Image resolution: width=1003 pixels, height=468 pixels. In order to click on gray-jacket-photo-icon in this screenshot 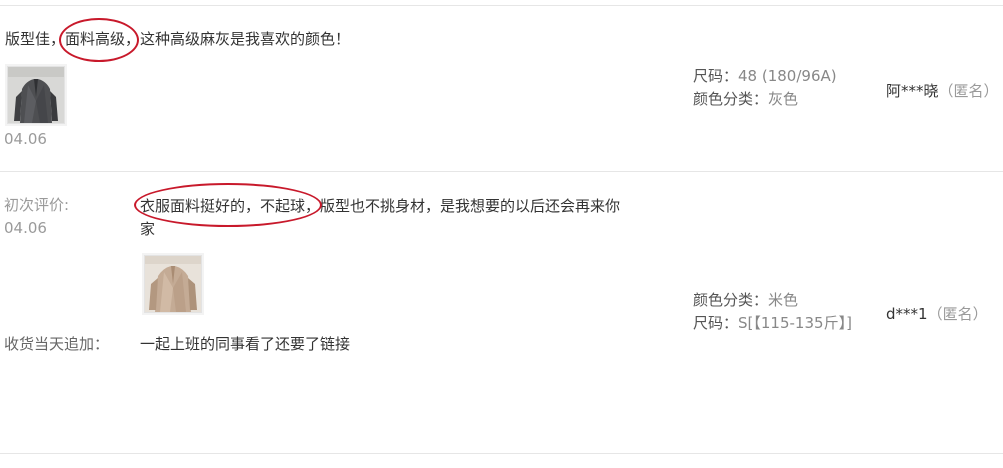, I will do `click(36, 95)`.